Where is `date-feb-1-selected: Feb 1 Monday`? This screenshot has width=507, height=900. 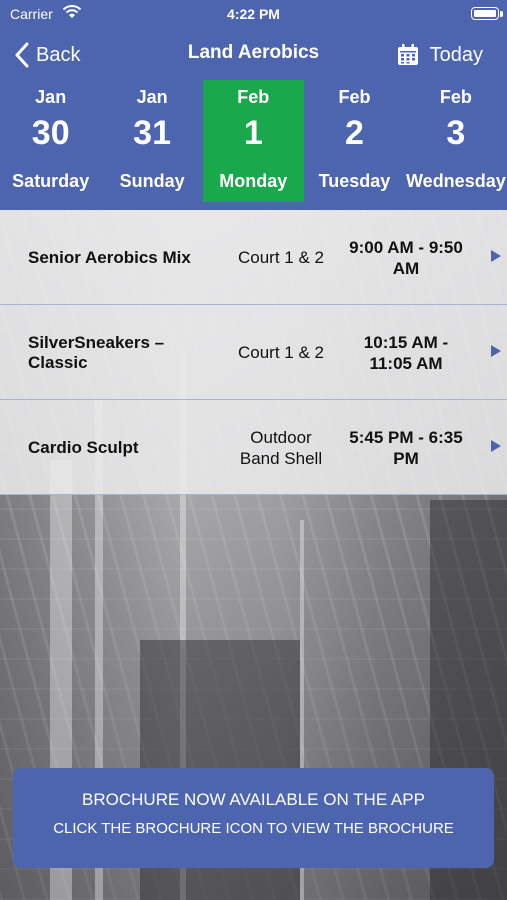
date-feb-1-selected: Feb 1 Monday is located at coordinates (253, 141).